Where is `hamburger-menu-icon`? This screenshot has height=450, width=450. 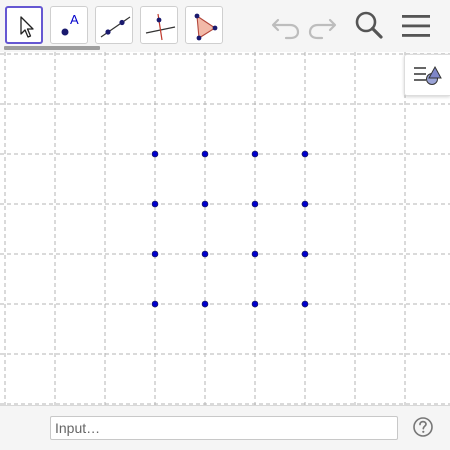
hamburger-menu-icon is located at coordinates (416, 26).